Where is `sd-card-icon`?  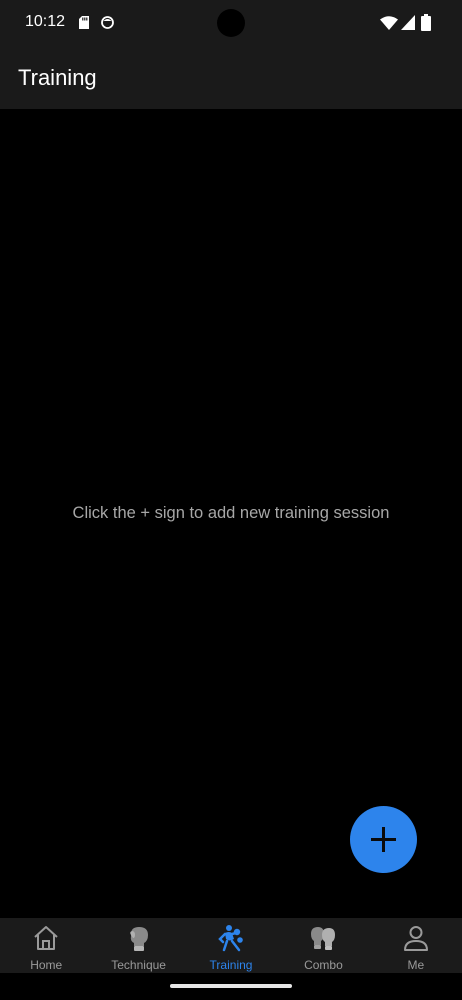
sd-card-icon is located at coordinates (84, 22).